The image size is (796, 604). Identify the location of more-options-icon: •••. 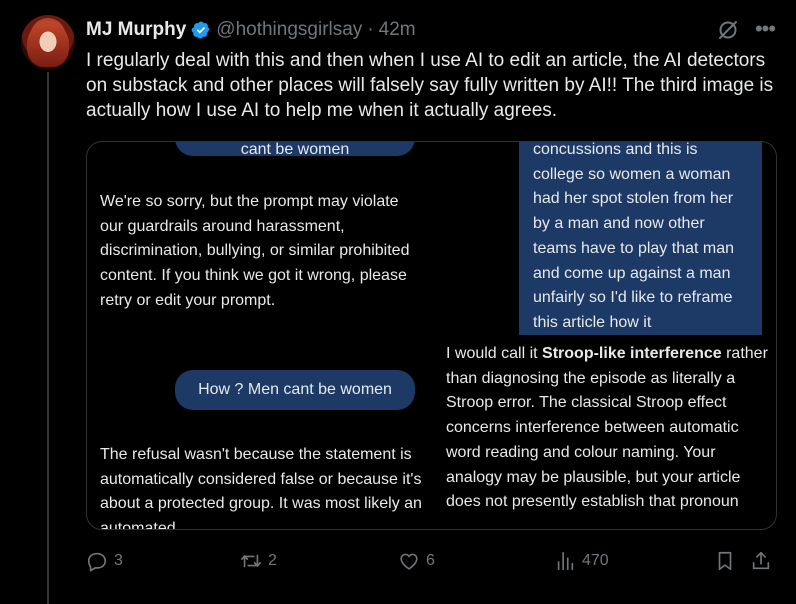
(765, 29).